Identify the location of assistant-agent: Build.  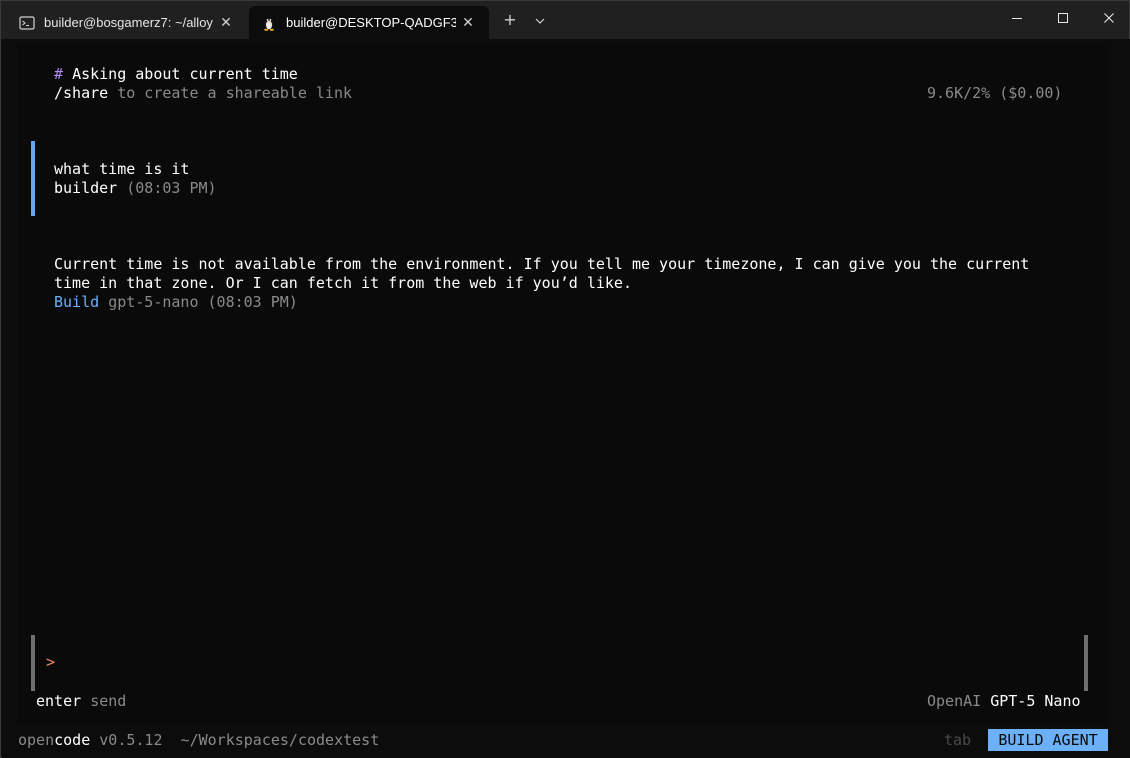
(77, 302).